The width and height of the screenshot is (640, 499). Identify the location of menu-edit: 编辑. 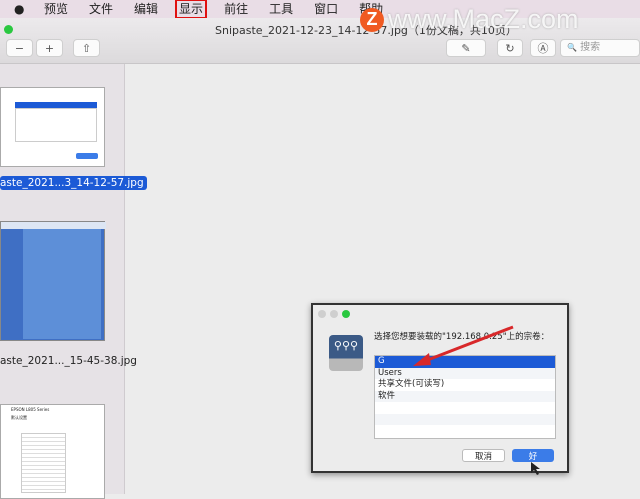
(146, 9).